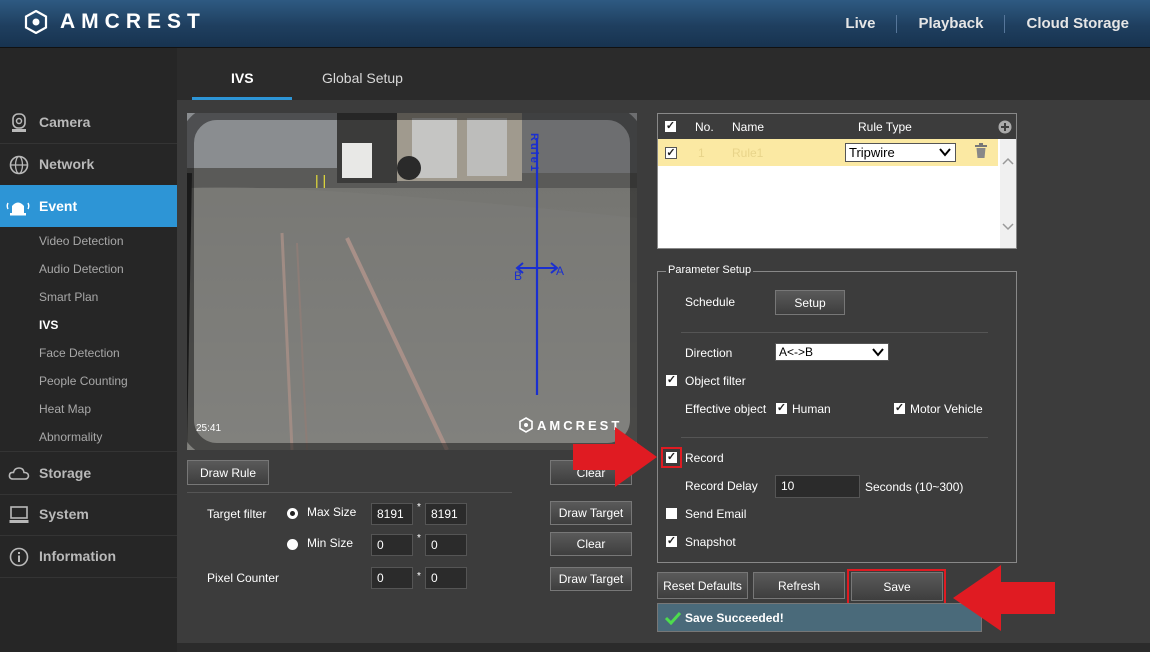 The height and width of the screenshot is (652, 1150). I want to click on submenu-audio-detection: Audio Detection, so click(81, 269).